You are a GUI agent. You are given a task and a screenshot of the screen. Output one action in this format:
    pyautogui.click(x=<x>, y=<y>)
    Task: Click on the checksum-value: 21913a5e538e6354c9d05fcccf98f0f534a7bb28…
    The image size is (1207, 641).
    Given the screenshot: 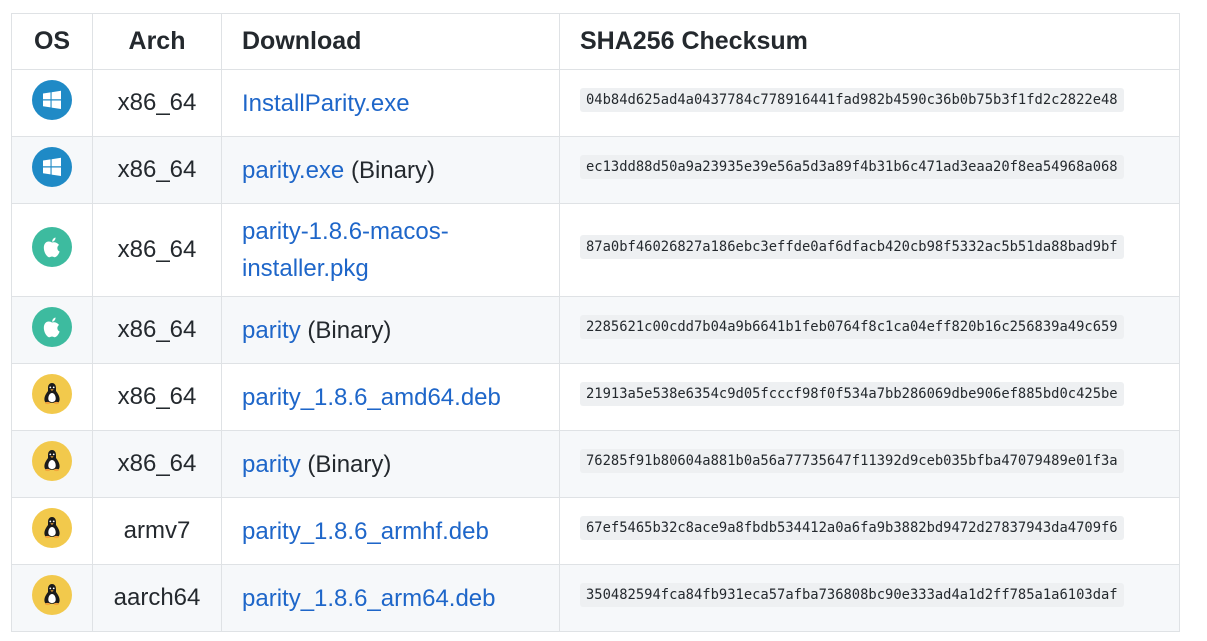 What is the action you would take?
    pyautogui.click(x=852, y=394)
    